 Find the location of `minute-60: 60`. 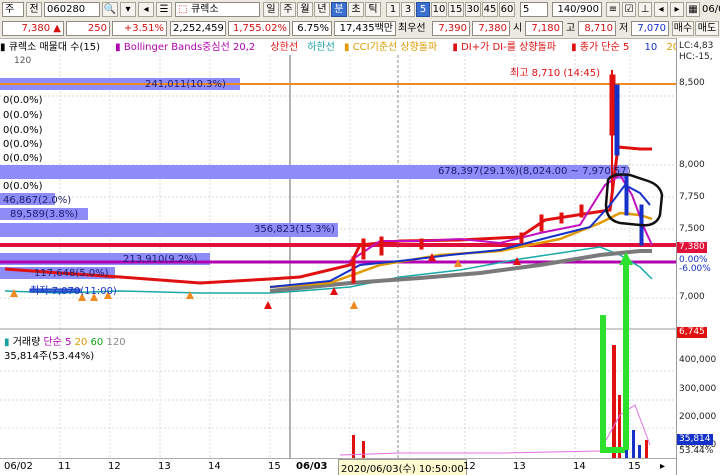

minute-60: 60 is located at coordinates (507, 9).